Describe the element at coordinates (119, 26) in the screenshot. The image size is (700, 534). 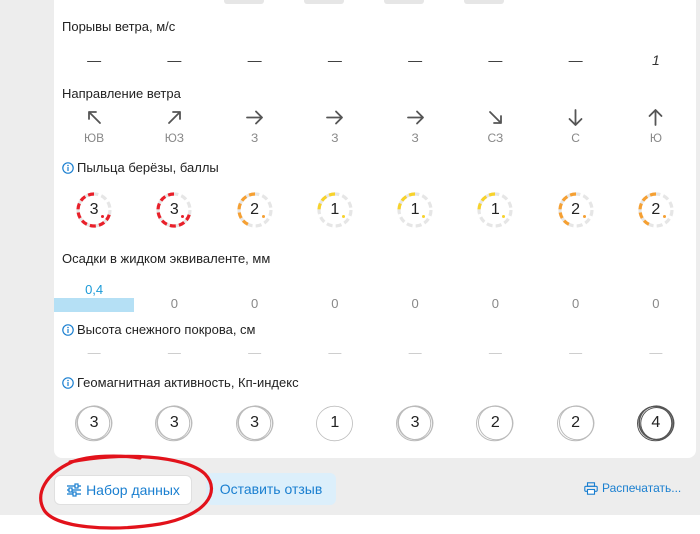
I see `wind-gusts-title: Порывы ветра, м/с` at that location.